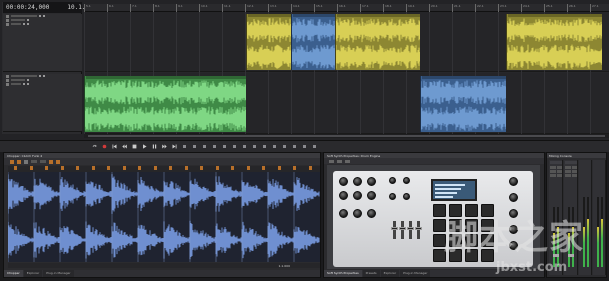 This screenshot has height=281, width=609. Describe the element at coordinates (124, 146) in the screenshot. I see `rewind-button` at that location.